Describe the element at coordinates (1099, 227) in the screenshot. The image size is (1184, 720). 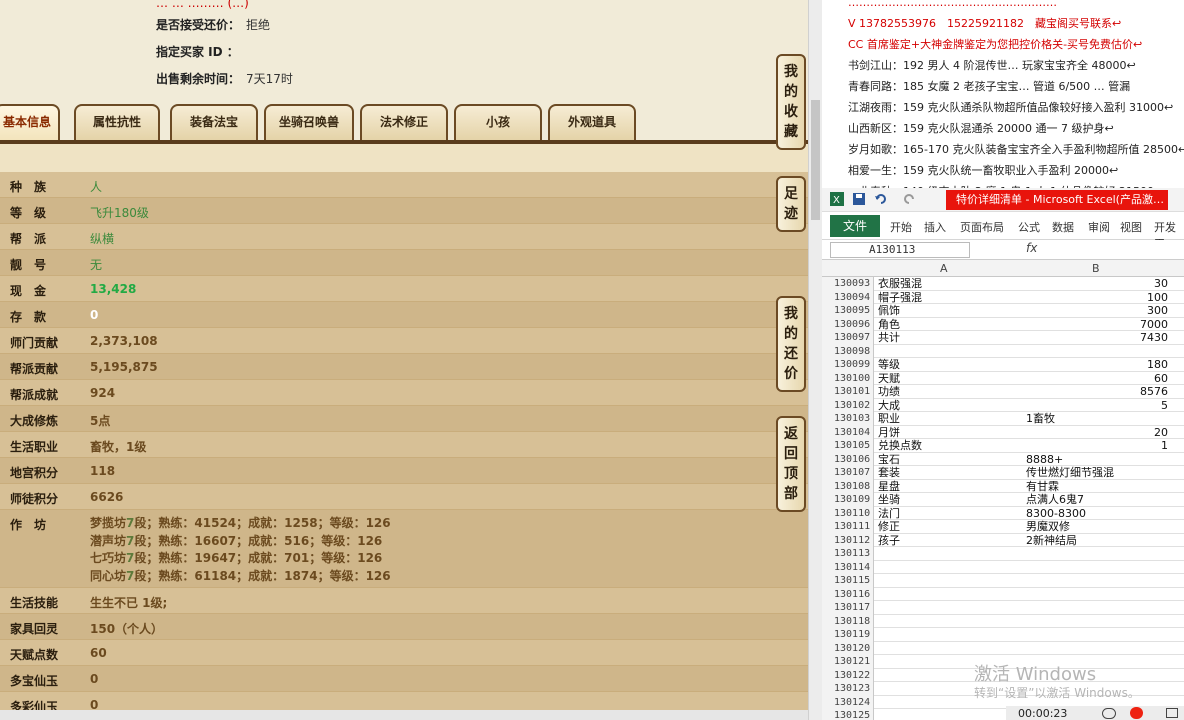
I see `ribbon-tab: 审阅` at that location.